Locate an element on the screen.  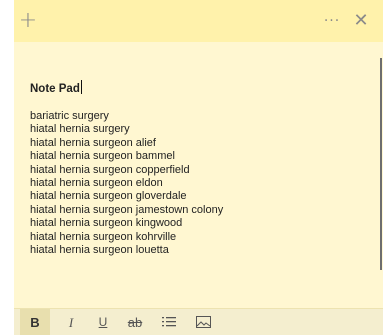
underline-button: U is located at coordinates (103, 322).